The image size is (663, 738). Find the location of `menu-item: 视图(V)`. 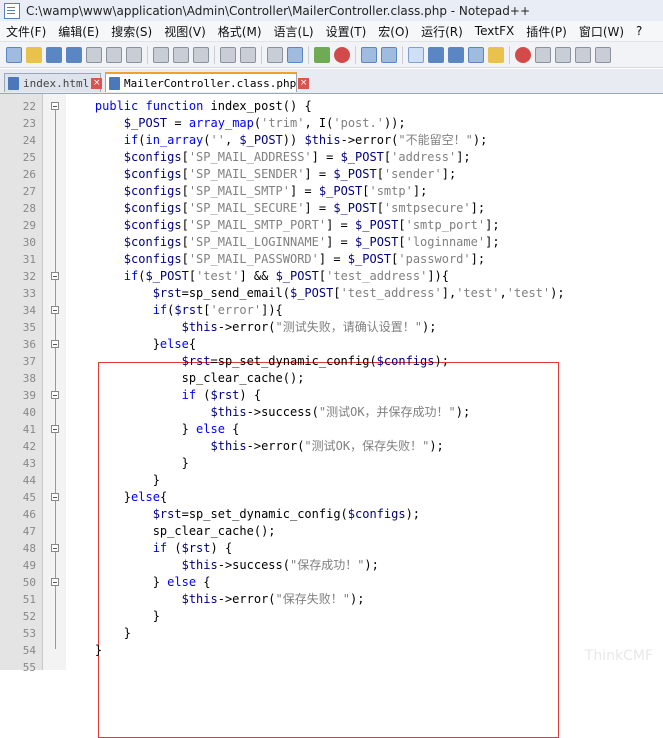

menu-item: 视图(V) is located at coordinates (185, 31).